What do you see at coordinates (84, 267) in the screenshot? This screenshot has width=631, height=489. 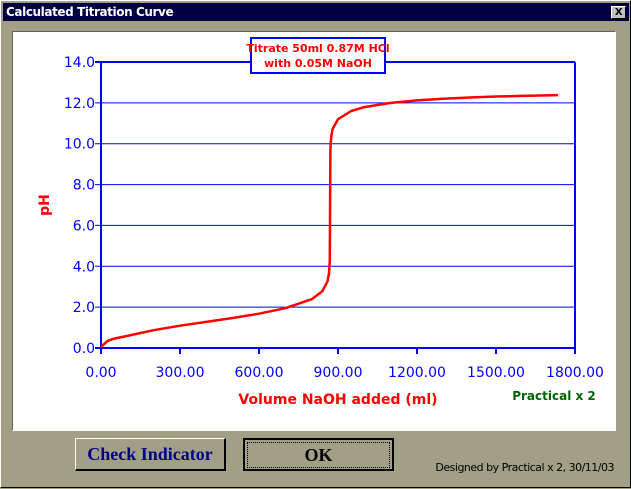 I see `y-tick-label: 4.0` at bounding box center [84, 267].